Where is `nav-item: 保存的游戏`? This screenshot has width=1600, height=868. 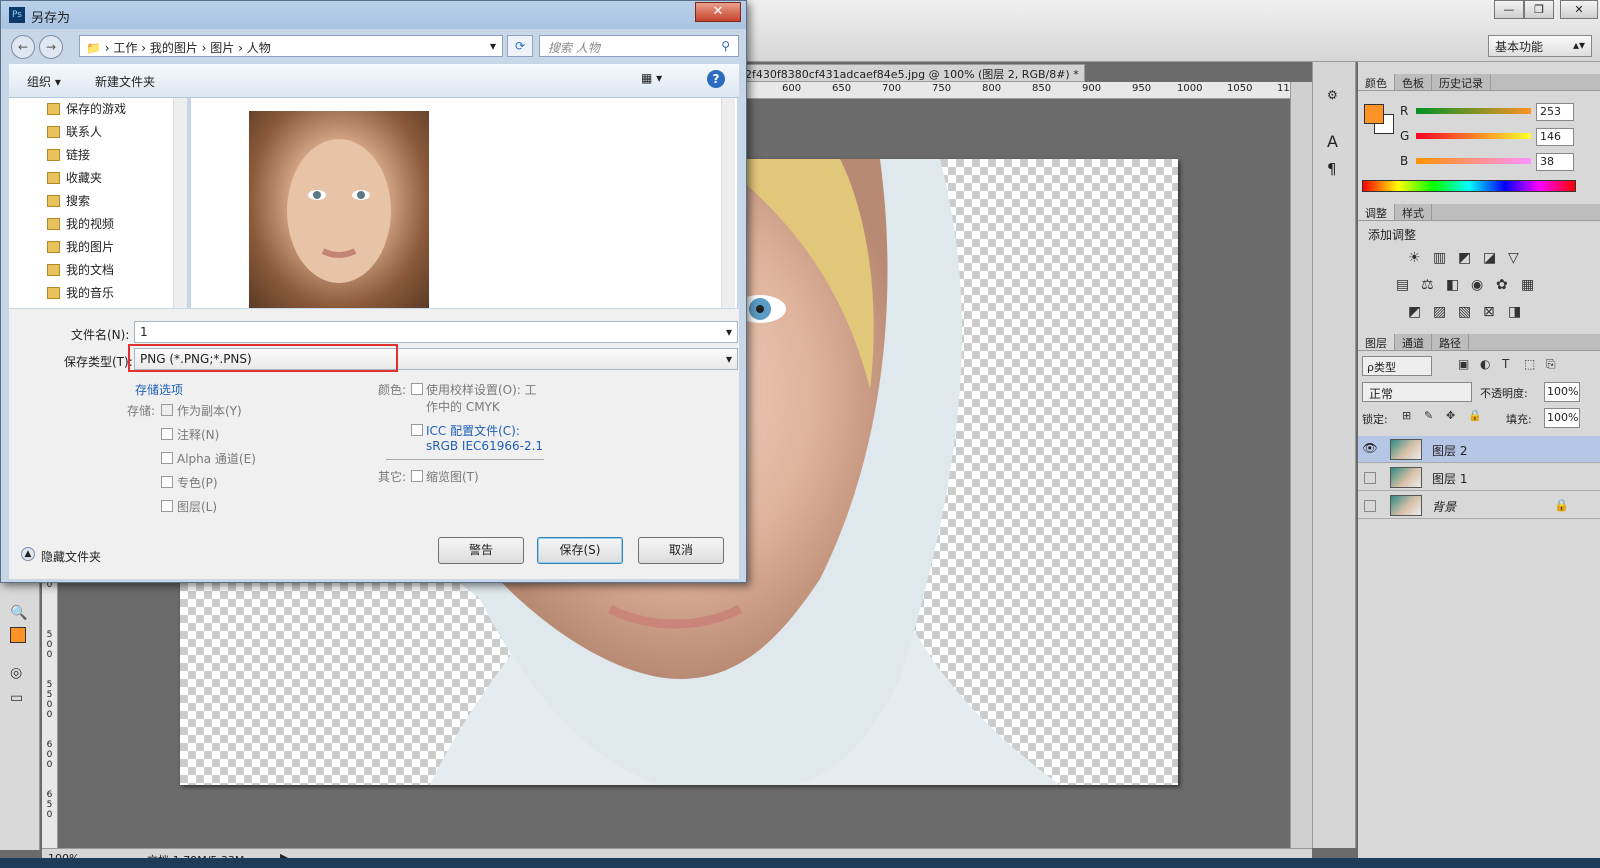 nav-item: 保存的游戏 is located at coordinates (86, 108).